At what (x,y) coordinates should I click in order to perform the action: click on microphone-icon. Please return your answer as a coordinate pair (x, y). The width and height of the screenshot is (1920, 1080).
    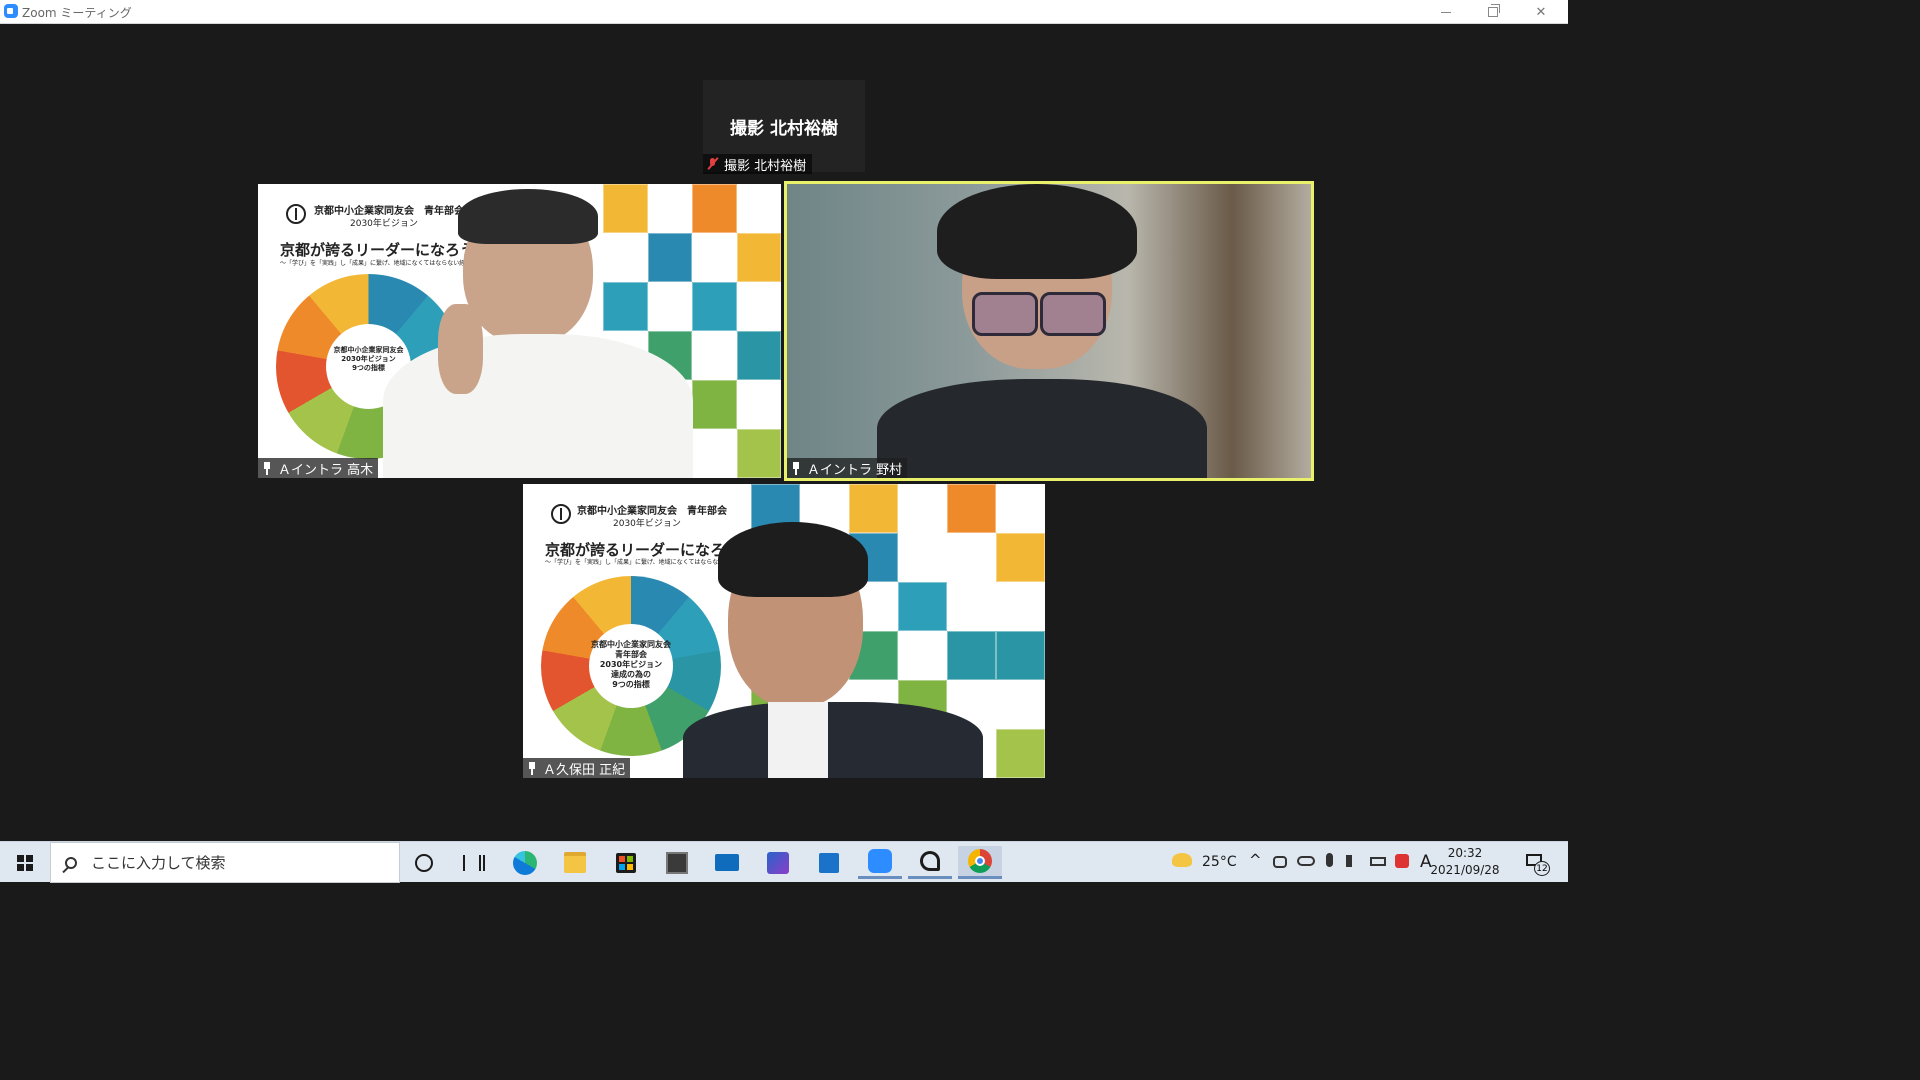
    Looking at the image, I should click on (1329, 860).